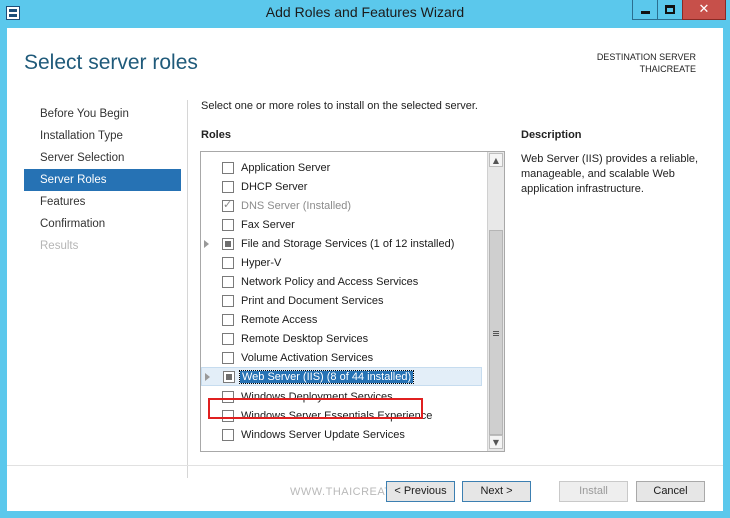 Image resolution: width=730 pixels, height=518 pixels. What do you see at coordinates (102, 114) in the screenshot?
I see `nav-item-before-you-begin: Before You Begin` at bounding box center [102, 114].